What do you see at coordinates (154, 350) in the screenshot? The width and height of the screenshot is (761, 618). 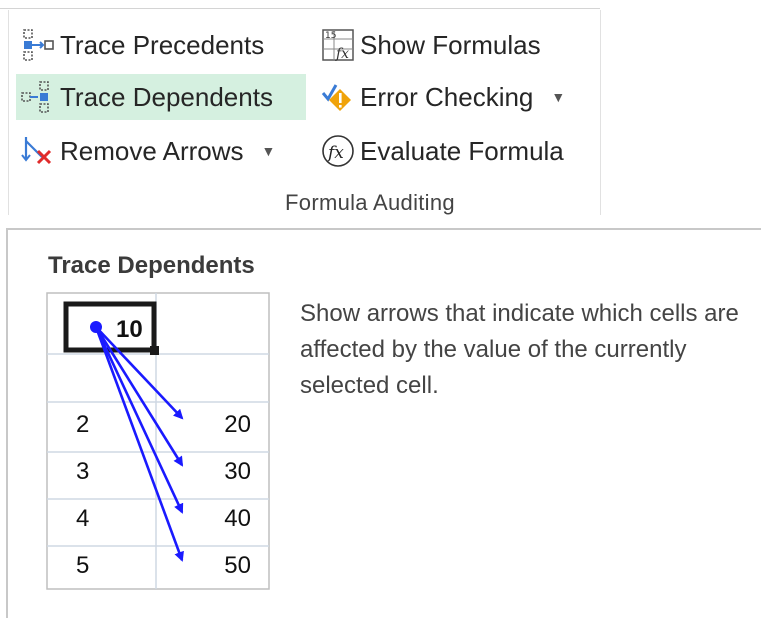 I see `fill-handle` at bounding box center [154, 350].